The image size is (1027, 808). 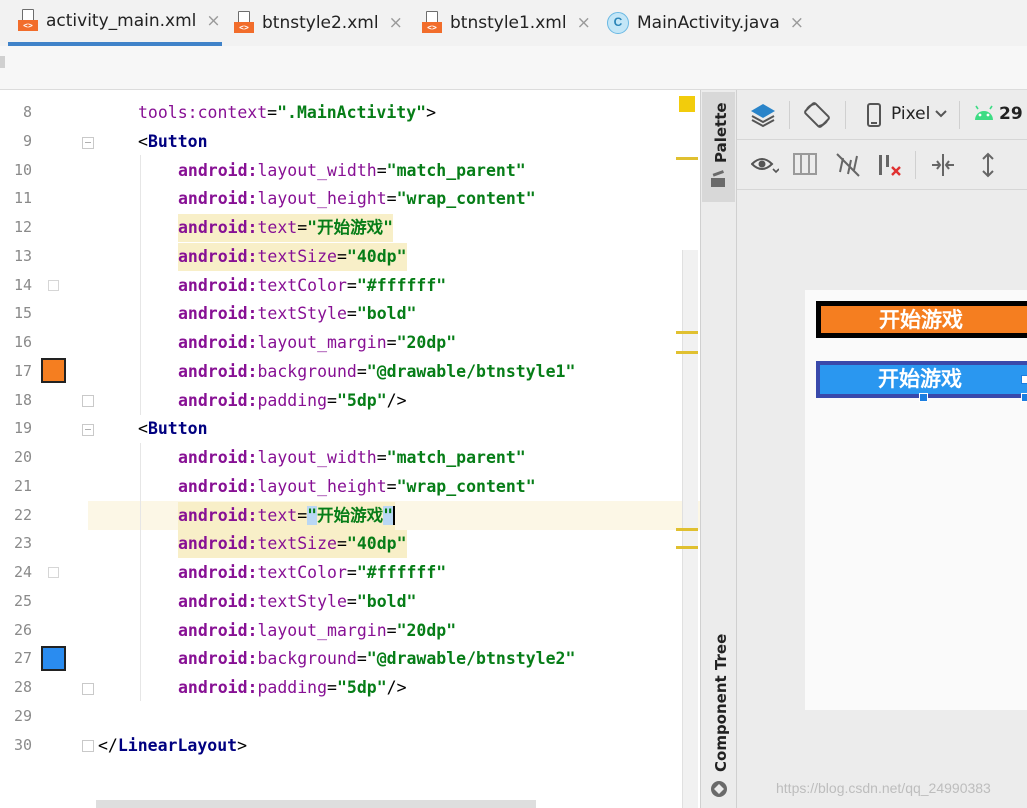 What do you see at coordinates (312, 572) in the screenshot?
I see `code-line-24: android:textColor="#ffffff"` at bounding box center [312, 572].